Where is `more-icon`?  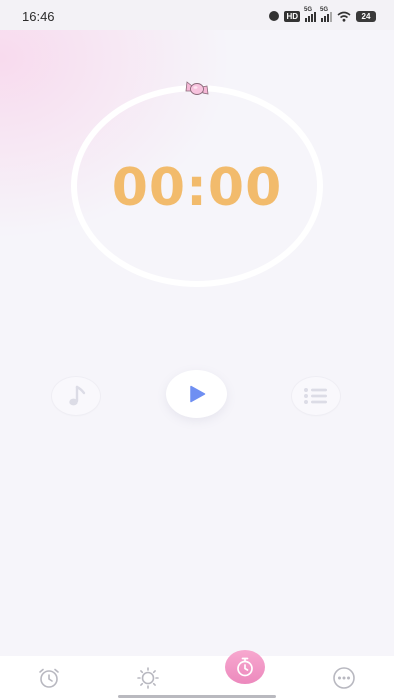 more-icon is located at coordinates (344, 678).